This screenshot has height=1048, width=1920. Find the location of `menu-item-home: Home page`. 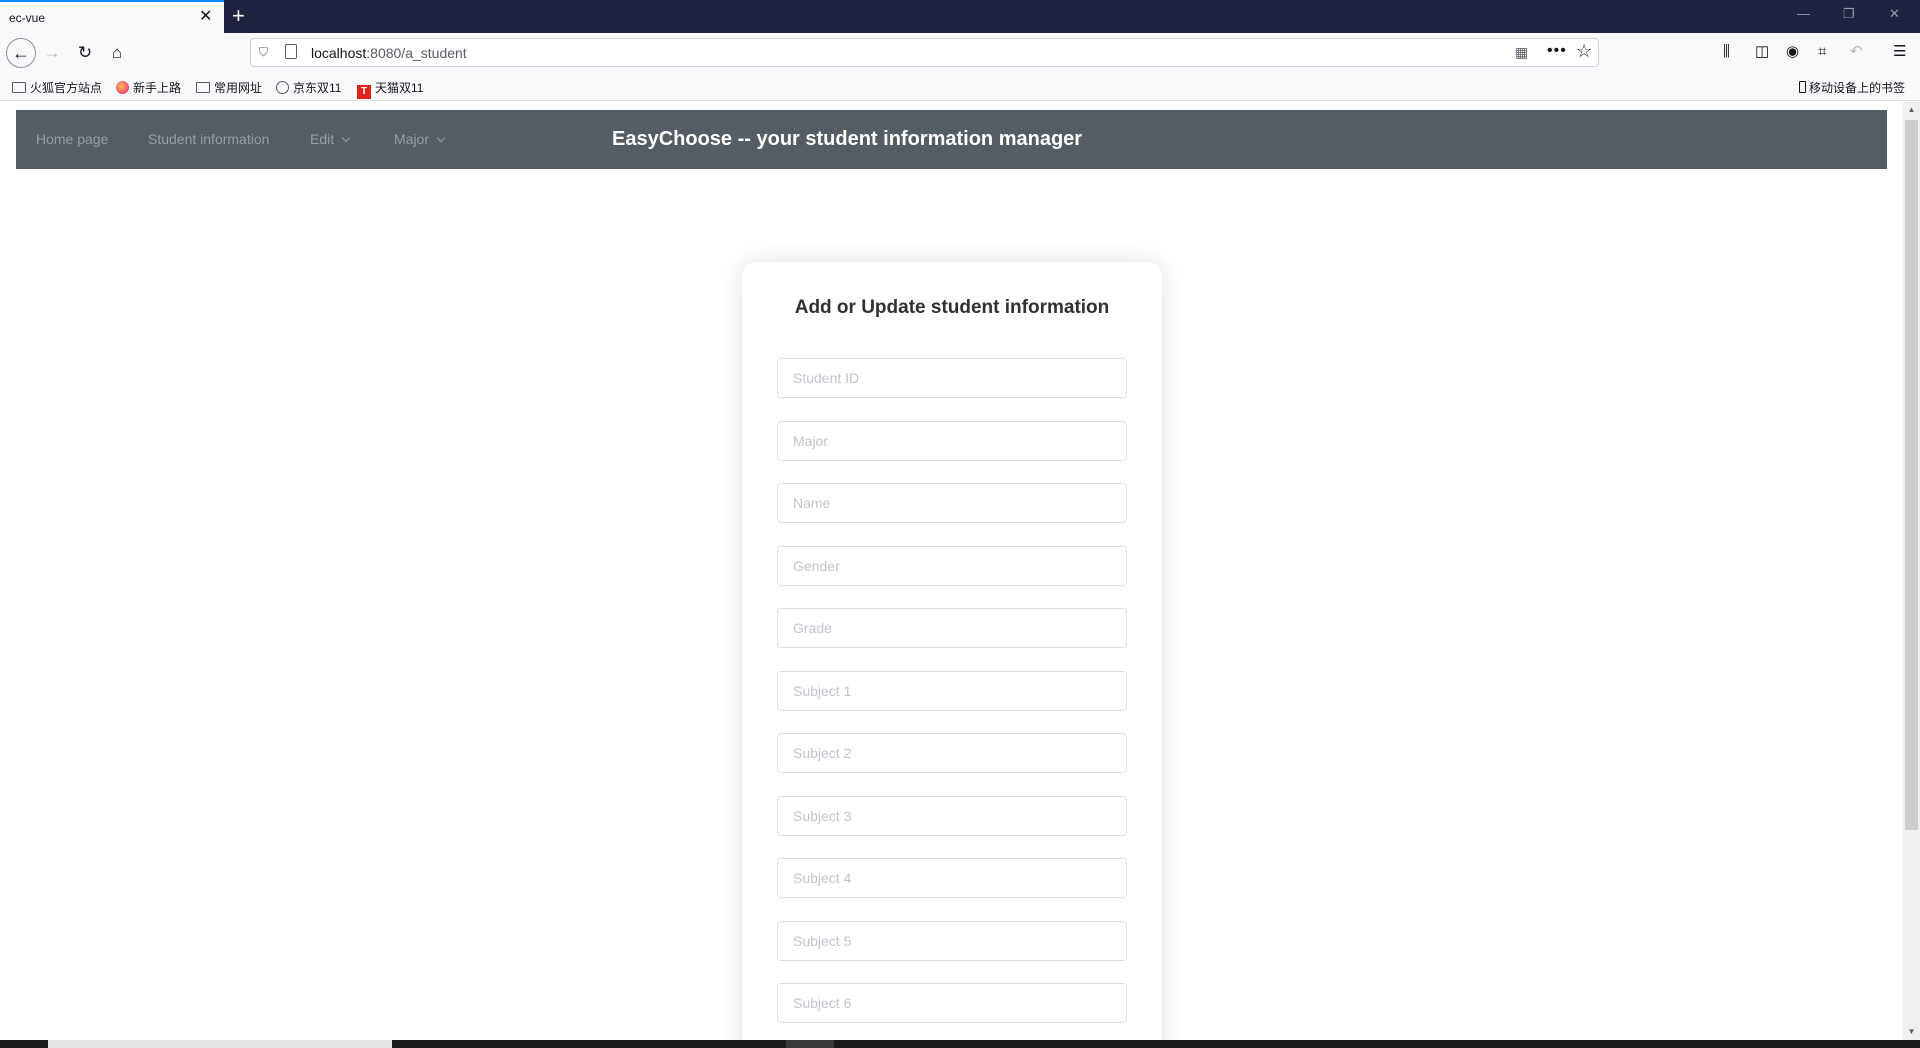

menu-item-home: Home page is located at coordinates (72, 139).